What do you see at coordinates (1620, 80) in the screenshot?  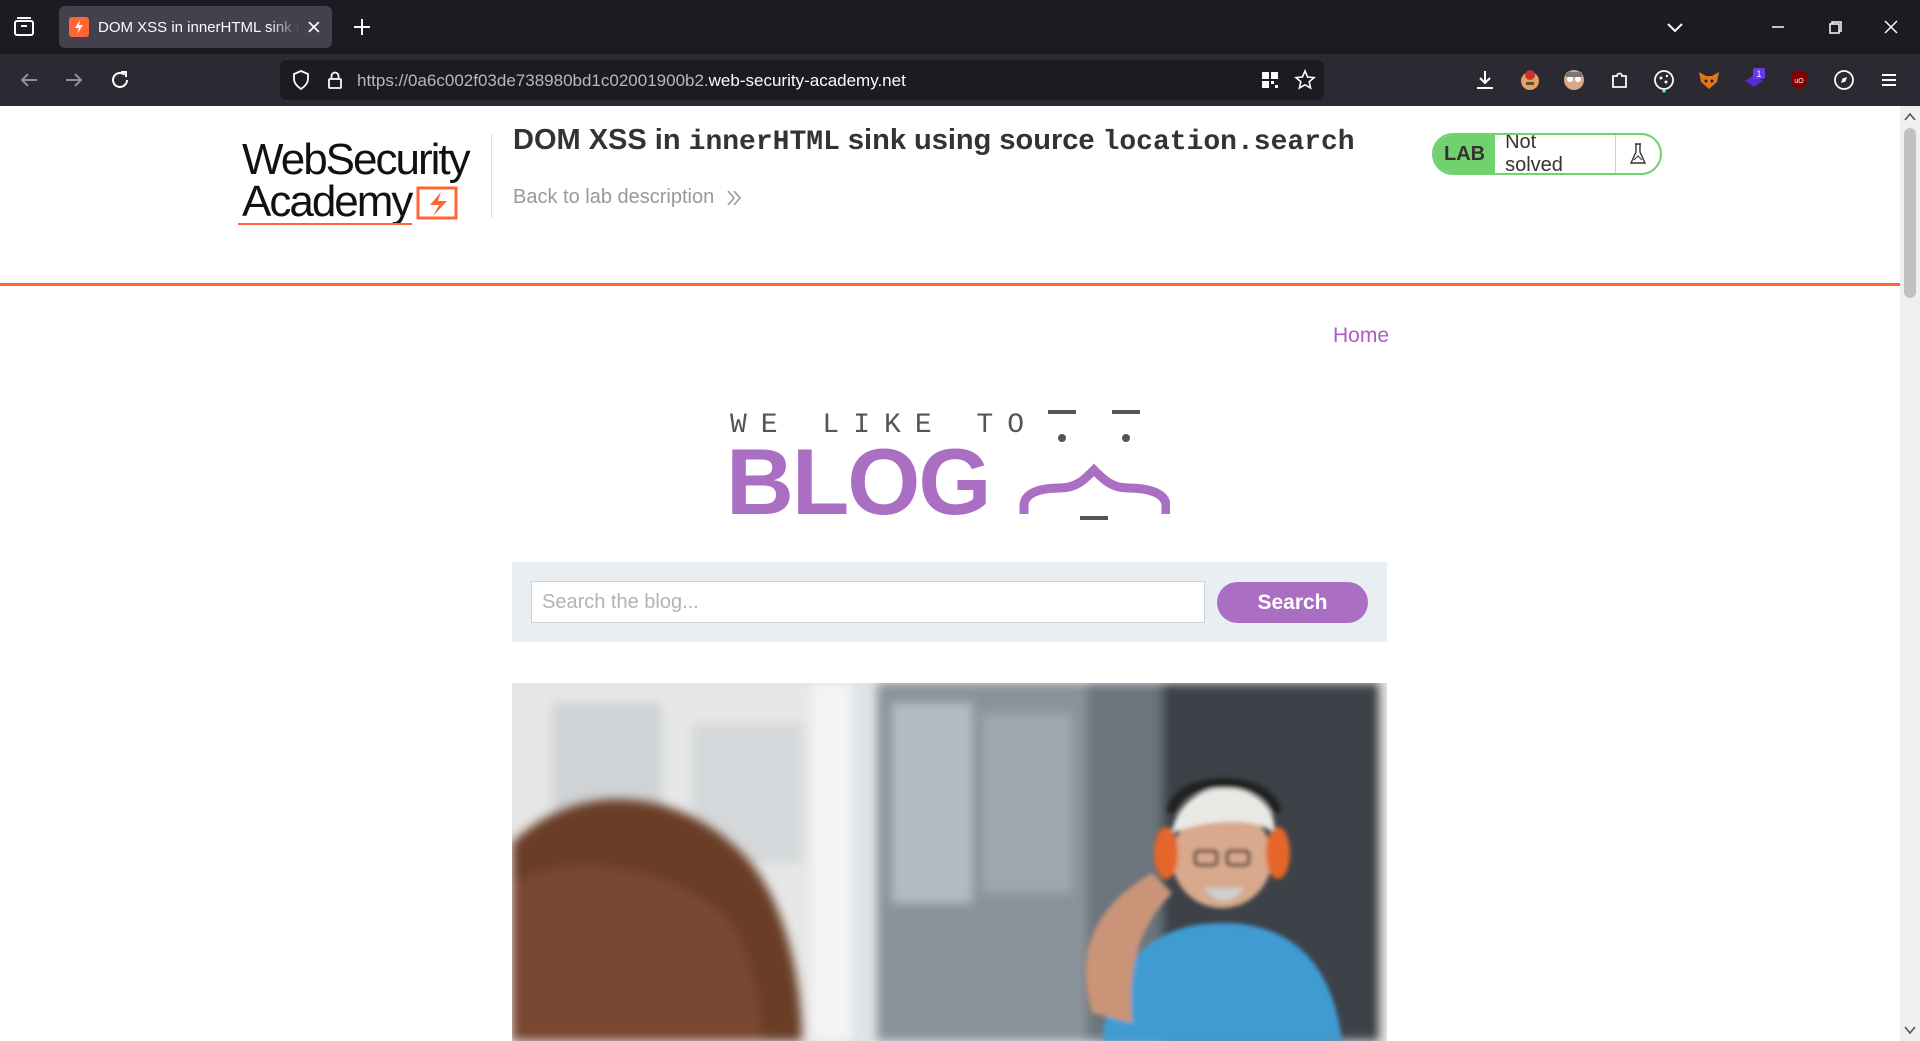 I see `extensions-puzzle-icon` at bounding box center [1620, 80].